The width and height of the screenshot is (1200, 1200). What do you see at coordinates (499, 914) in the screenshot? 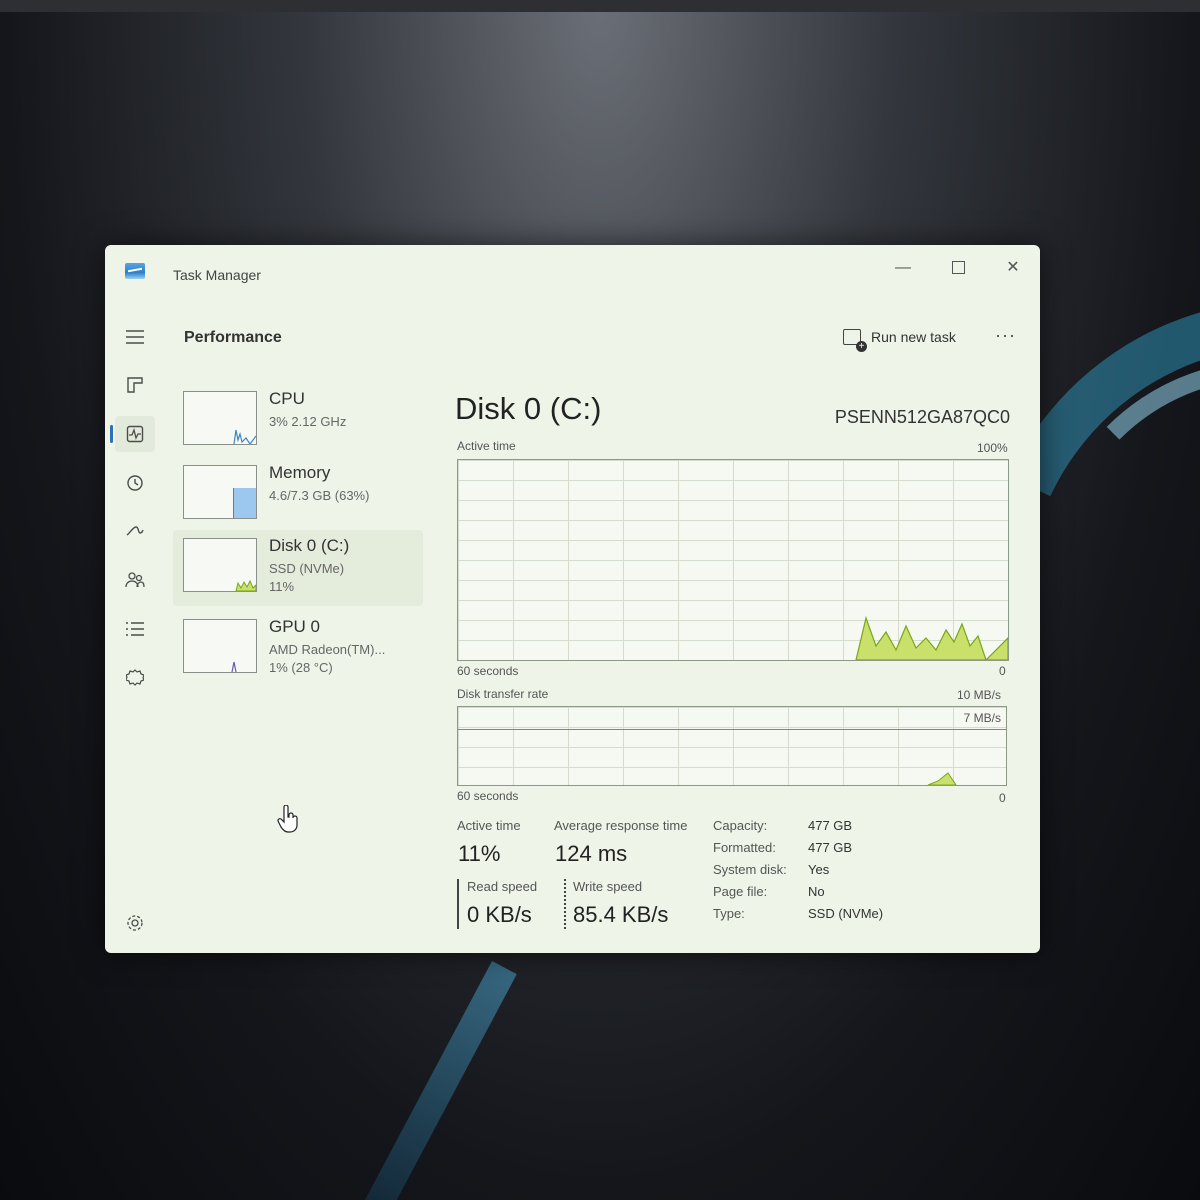
I see `read-speed-value: 0 KB/s` at bounding box center [499, 914].